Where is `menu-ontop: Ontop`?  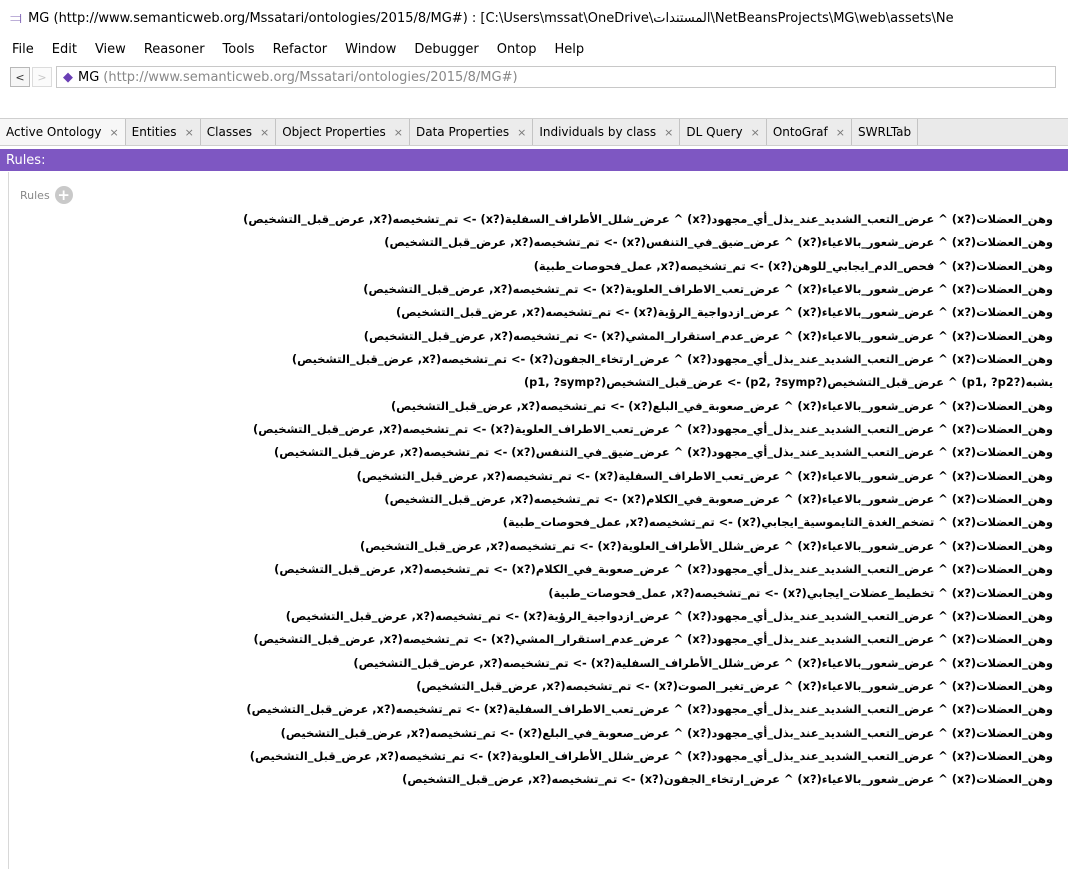 menu-ontop: Ontop is located at coordinates (518, 49).